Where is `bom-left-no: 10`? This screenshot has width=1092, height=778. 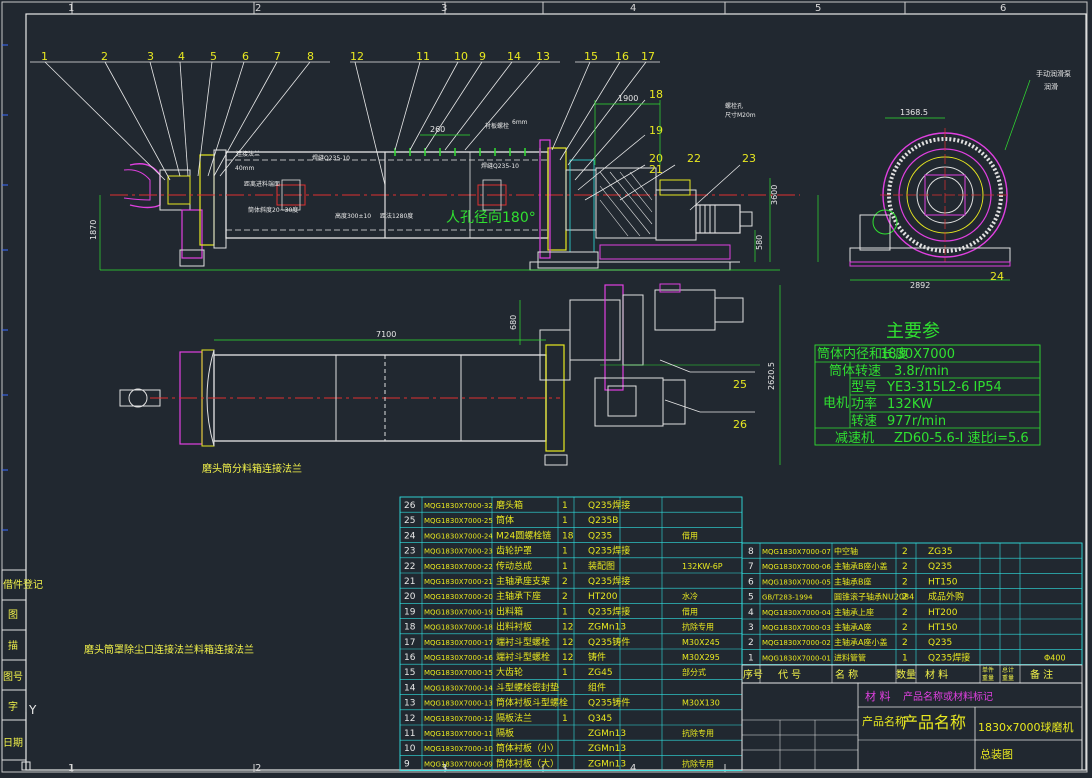
bom-left-no: 10 is located at coordinates (410, 749).